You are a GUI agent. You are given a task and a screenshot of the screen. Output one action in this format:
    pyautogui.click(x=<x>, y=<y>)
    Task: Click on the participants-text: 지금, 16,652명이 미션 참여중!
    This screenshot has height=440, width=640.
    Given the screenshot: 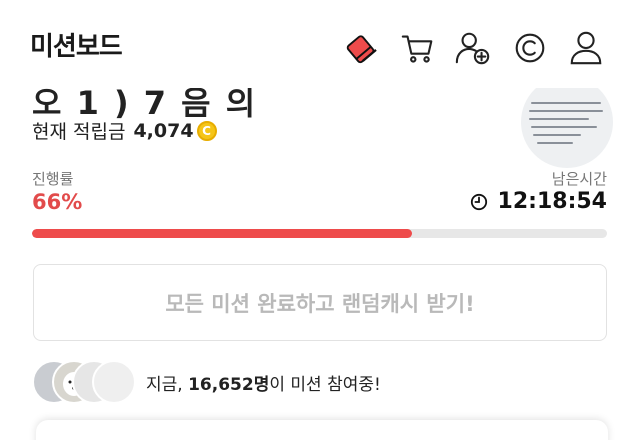 What is the action you would take?
    pyautogui.click(x=263, y=382)
    